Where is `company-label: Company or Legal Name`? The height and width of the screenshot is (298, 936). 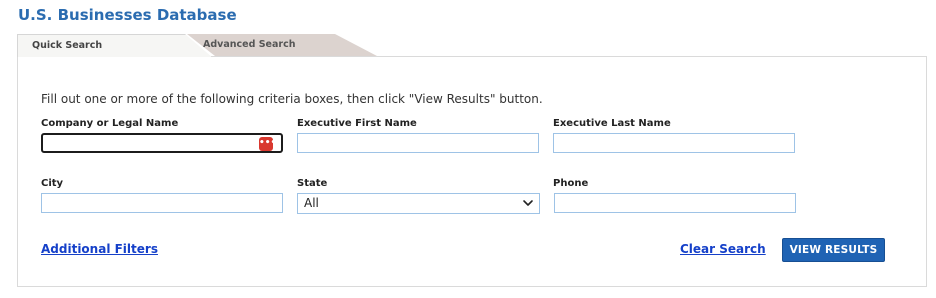 company-label: Company or Legal Name is located at coordinates (110, 123).